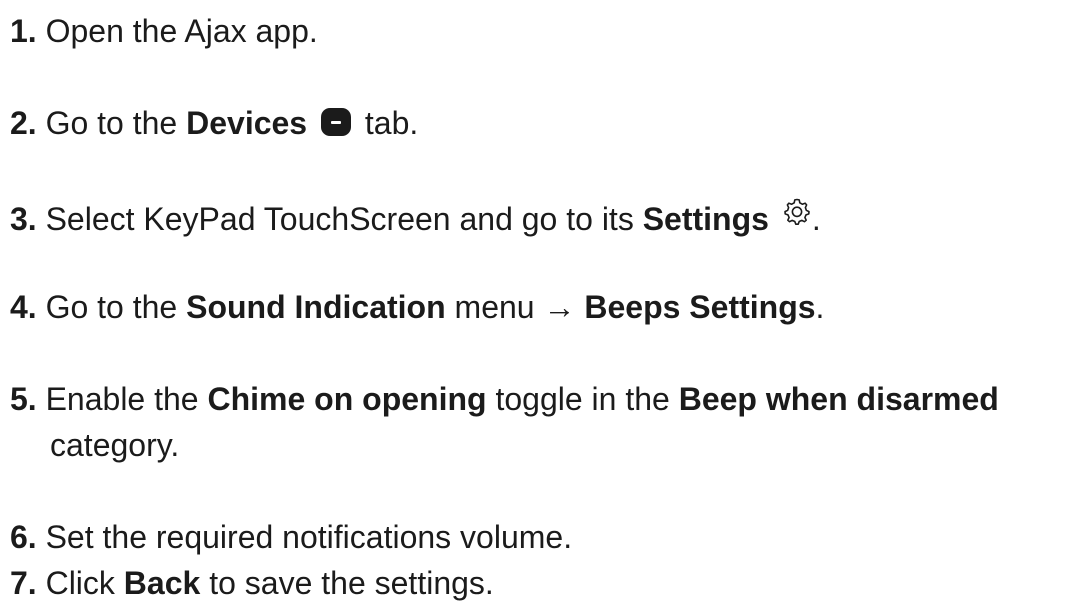  Describe the element at coordinates (23, 123) in the screenshot. I see `step-number: 2.` at that location.